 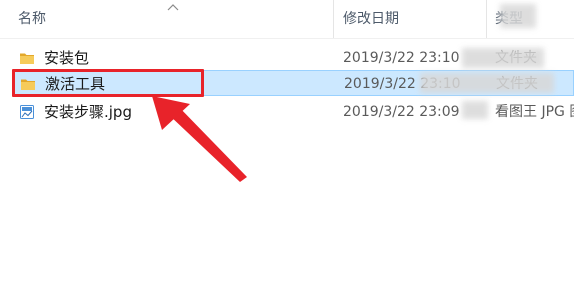 I want to click on column-header-name: 名称, so click(x=32, y=19).